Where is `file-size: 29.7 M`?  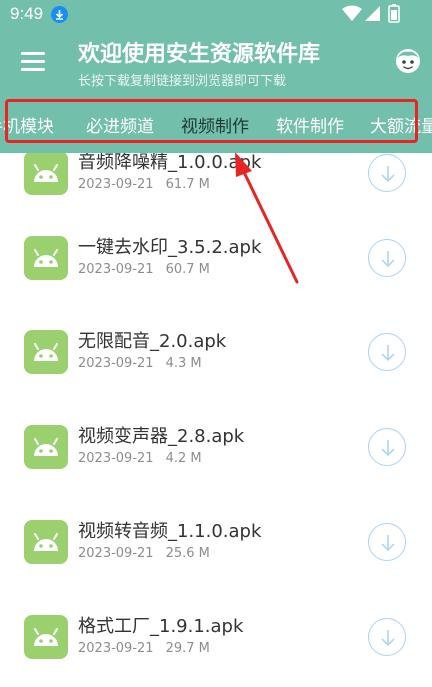
file-size: 29.7 M is located at coordinates (187, 648).